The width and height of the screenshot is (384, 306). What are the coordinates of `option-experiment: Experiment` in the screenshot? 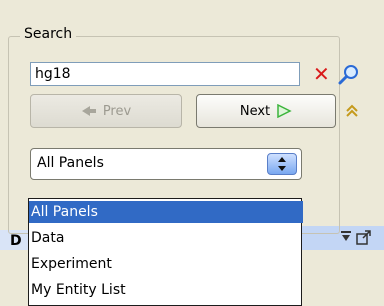 It's located at (166, 264).